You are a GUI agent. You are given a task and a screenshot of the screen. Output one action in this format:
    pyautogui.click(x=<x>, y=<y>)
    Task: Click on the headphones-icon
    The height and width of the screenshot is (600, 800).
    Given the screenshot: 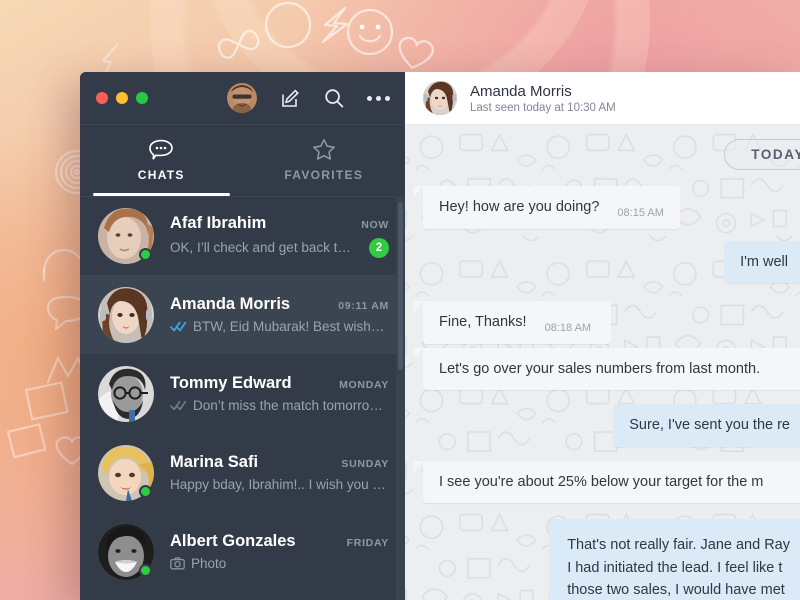 What is the action you would take?
    pyautogui.click(x=64, y=265)
    